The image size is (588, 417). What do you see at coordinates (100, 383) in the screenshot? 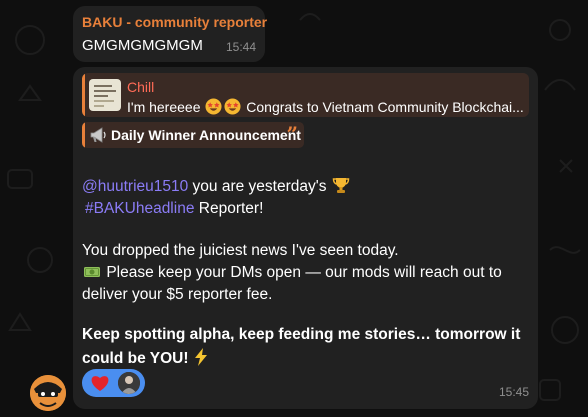
I see `heart-emoji-icon` at bounding box center [100, 383].